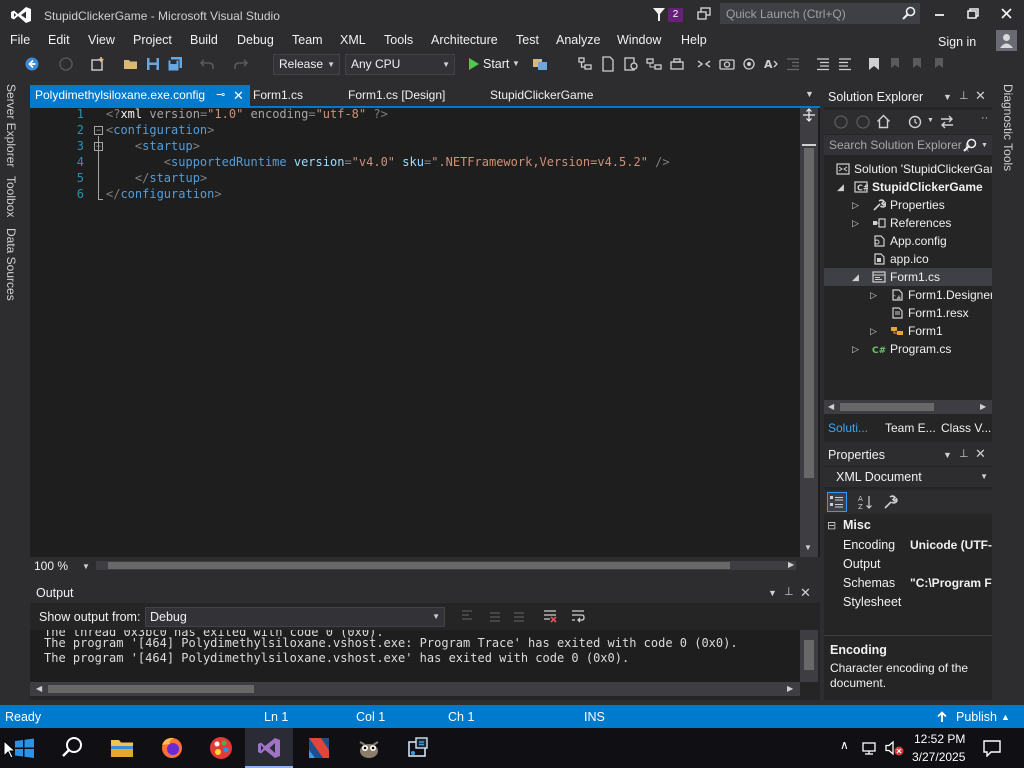  What do you see at coordinates (820, 13) in the screenshot?
I see `quick-launch-input` at bounding box center [820, 13].